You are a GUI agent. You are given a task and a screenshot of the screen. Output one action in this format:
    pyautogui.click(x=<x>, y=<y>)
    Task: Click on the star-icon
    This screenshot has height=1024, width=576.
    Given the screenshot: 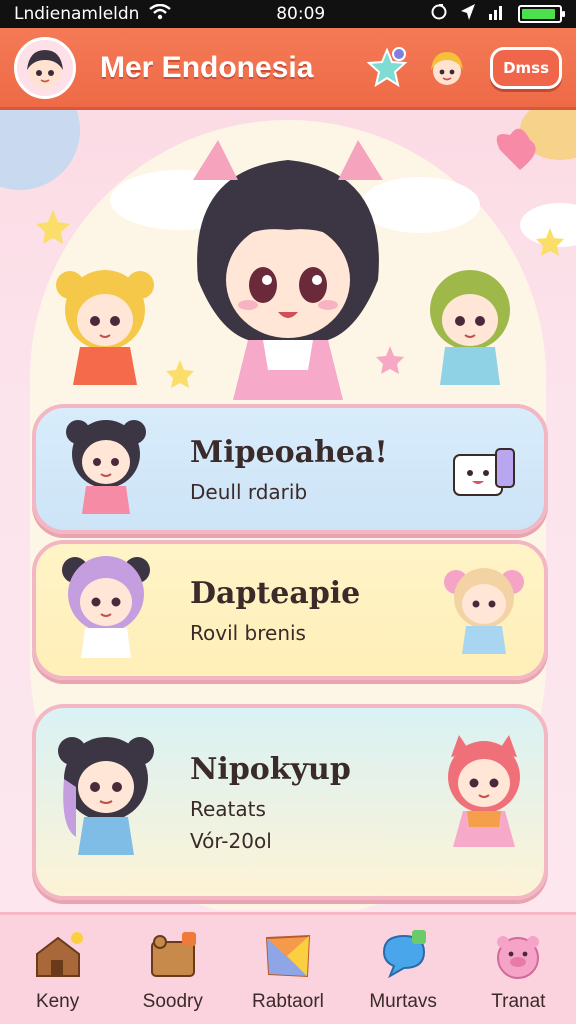 What is the action you would take?
    pyautogui.click(x=387, y=68)
    